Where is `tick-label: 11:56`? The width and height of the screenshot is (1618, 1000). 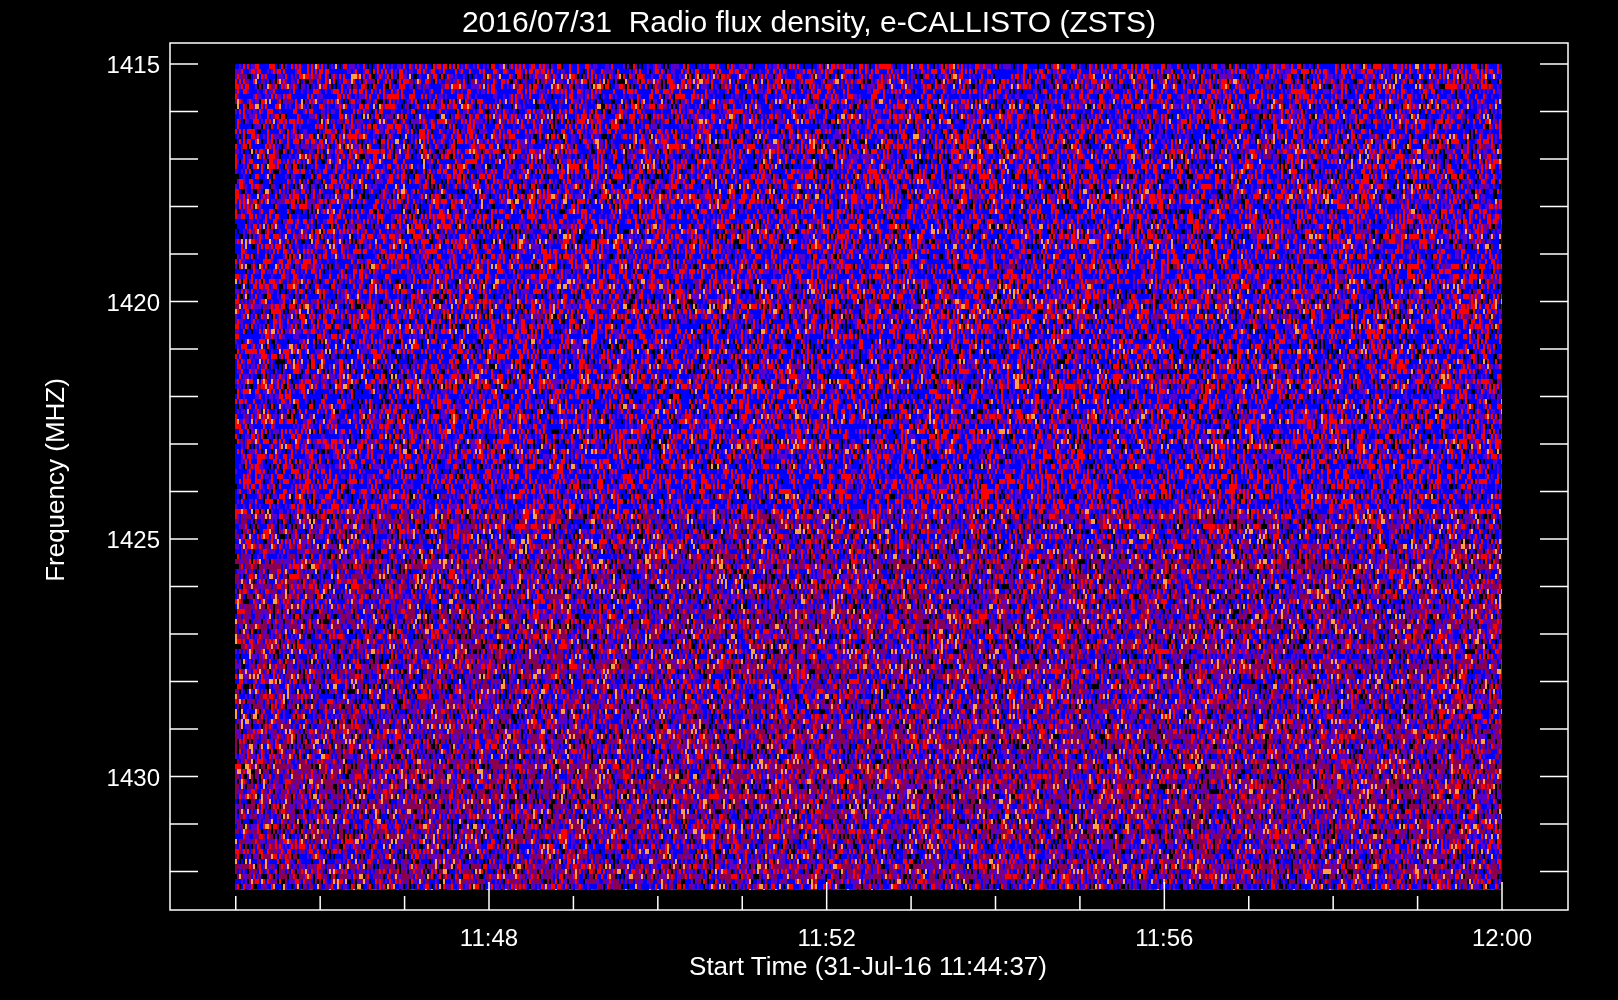 tick-label: 11:56 is located at coordinates (1164, 937).